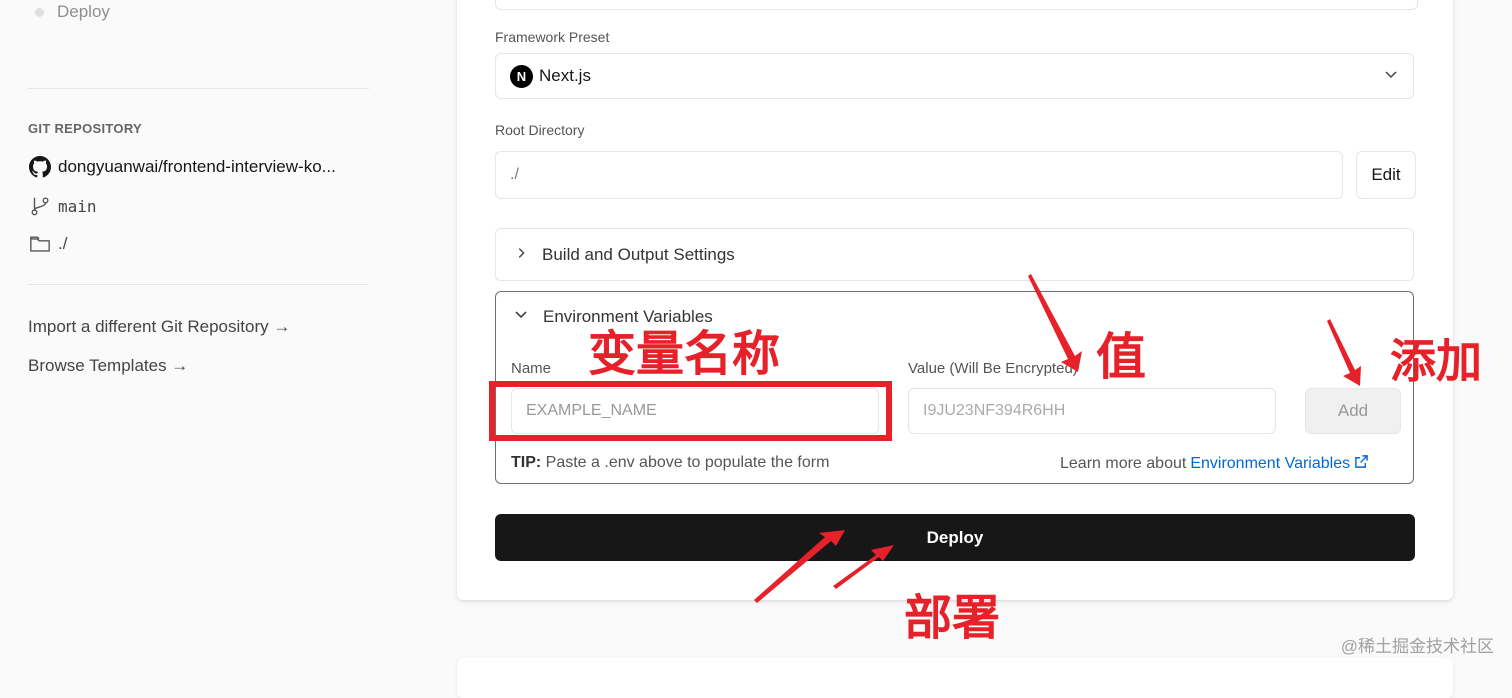  What do you see at coordinates (956, 5) in the screenshot?
I see `project-name-input` at bounding box center [956, 5].